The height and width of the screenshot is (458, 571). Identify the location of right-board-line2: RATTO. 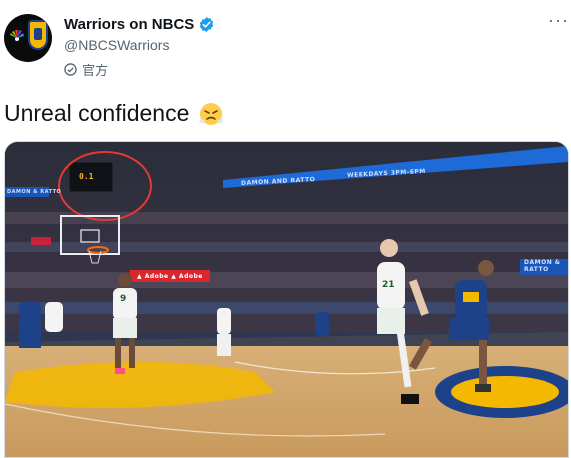
(536, 269).